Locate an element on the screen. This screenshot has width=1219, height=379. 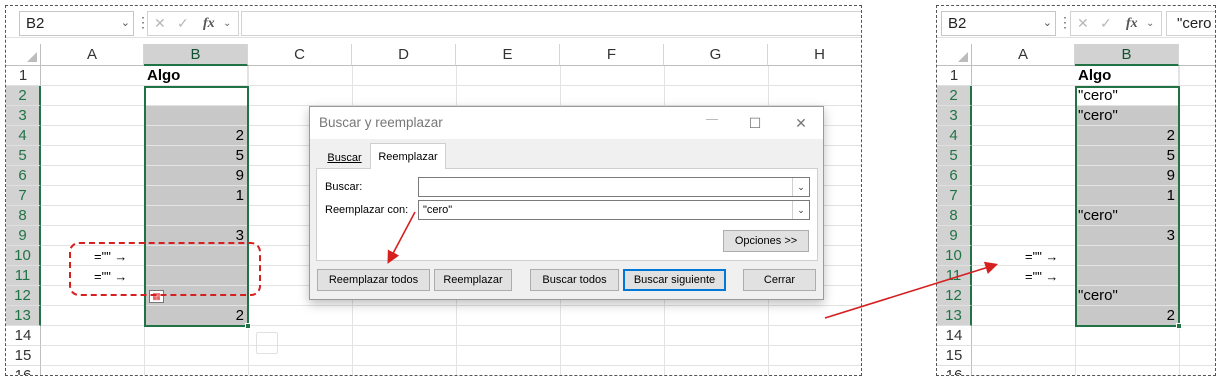
annotation-arrows is located at coordinates (693, 265).